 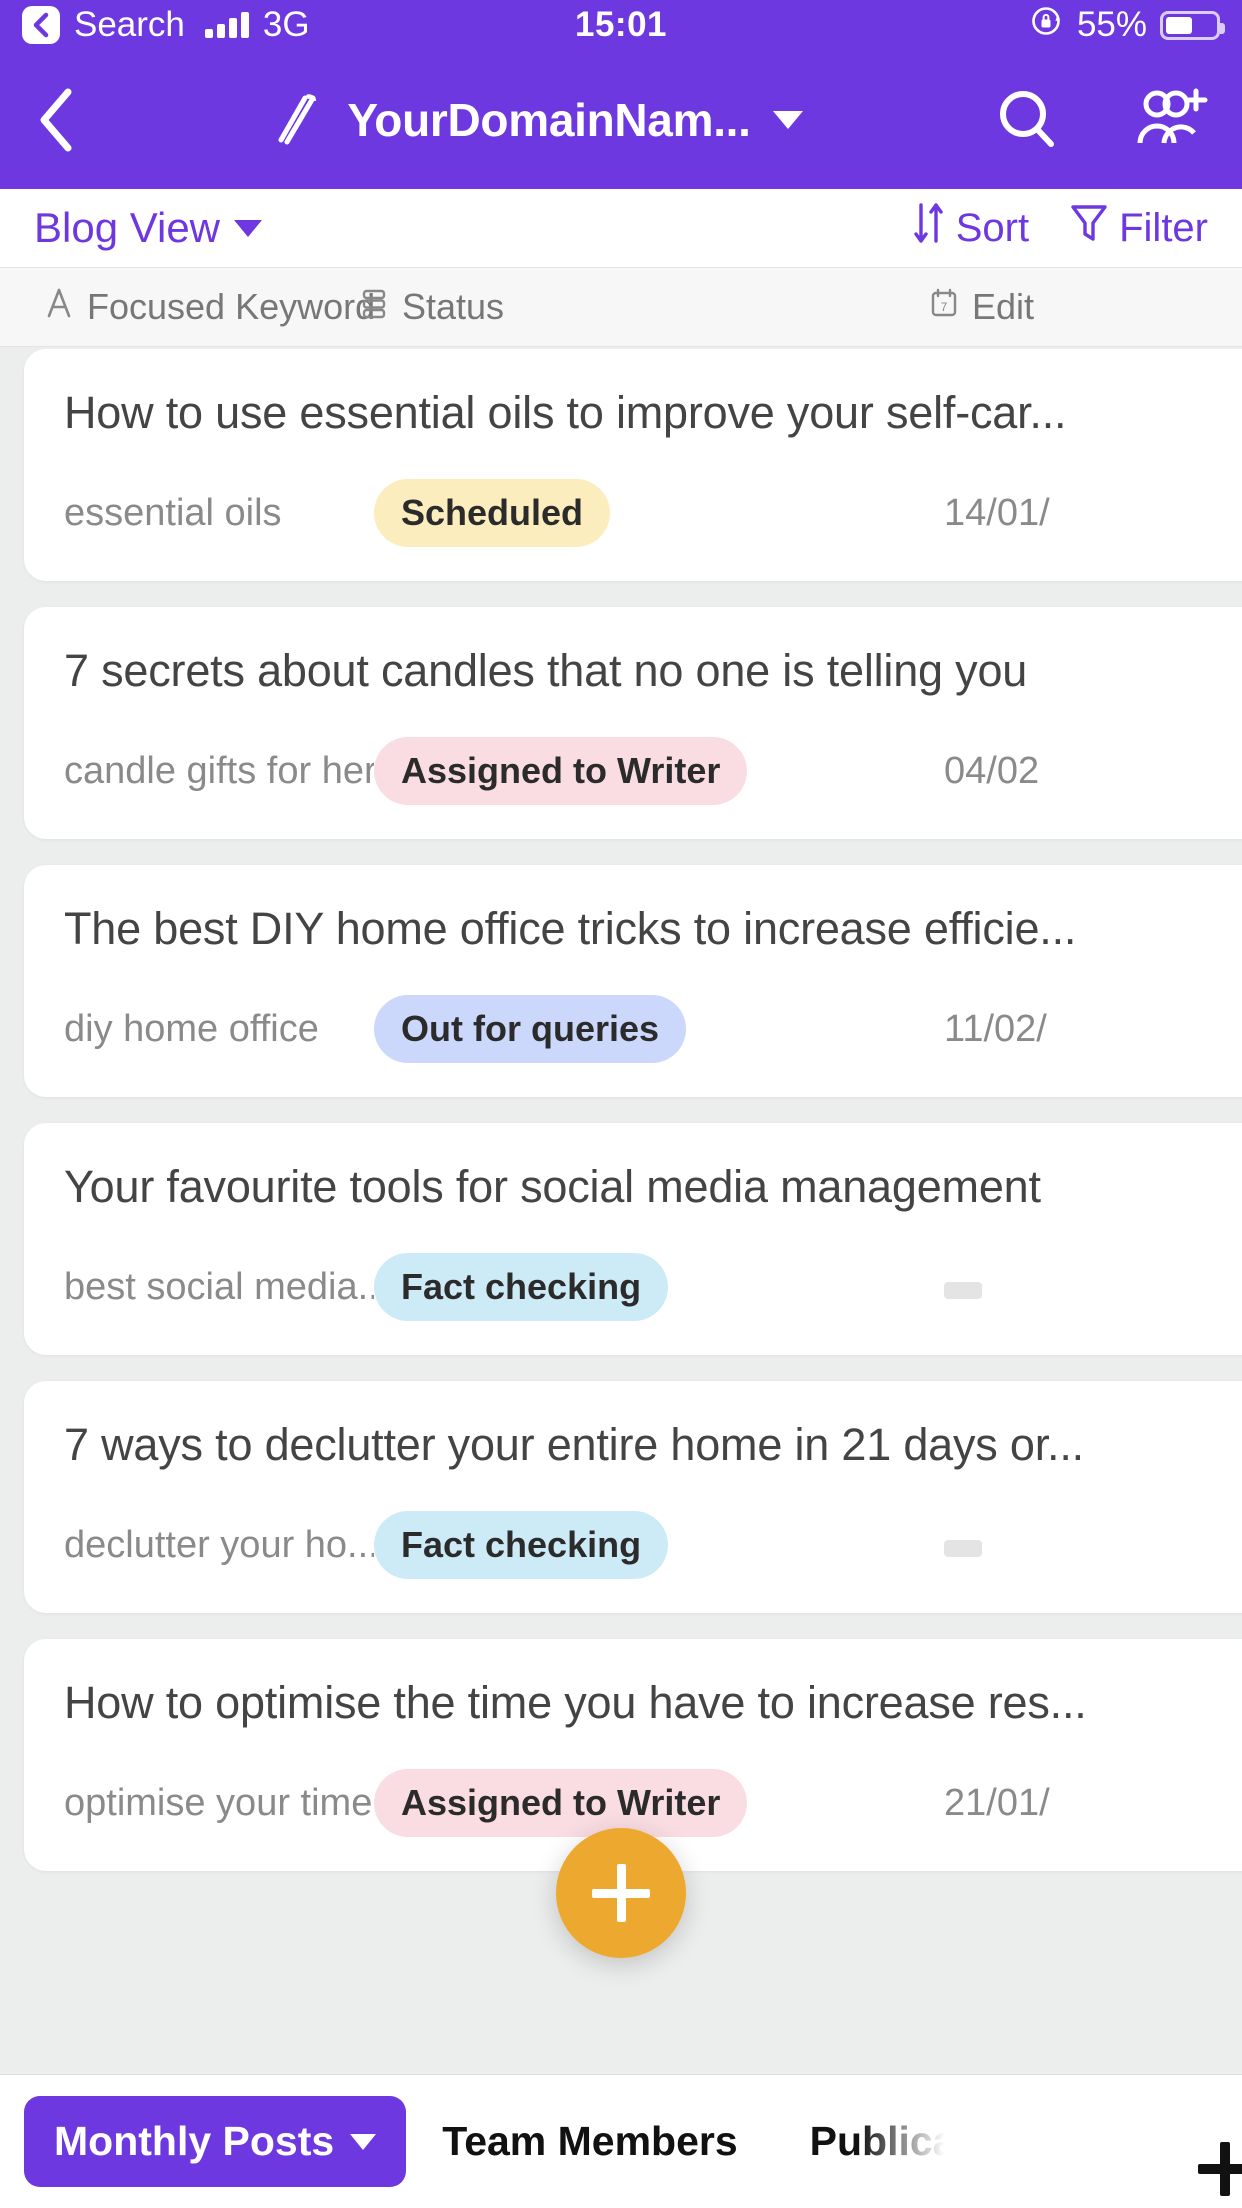 I want to click on view-selector: Blog View, so click(x=148, y=228).